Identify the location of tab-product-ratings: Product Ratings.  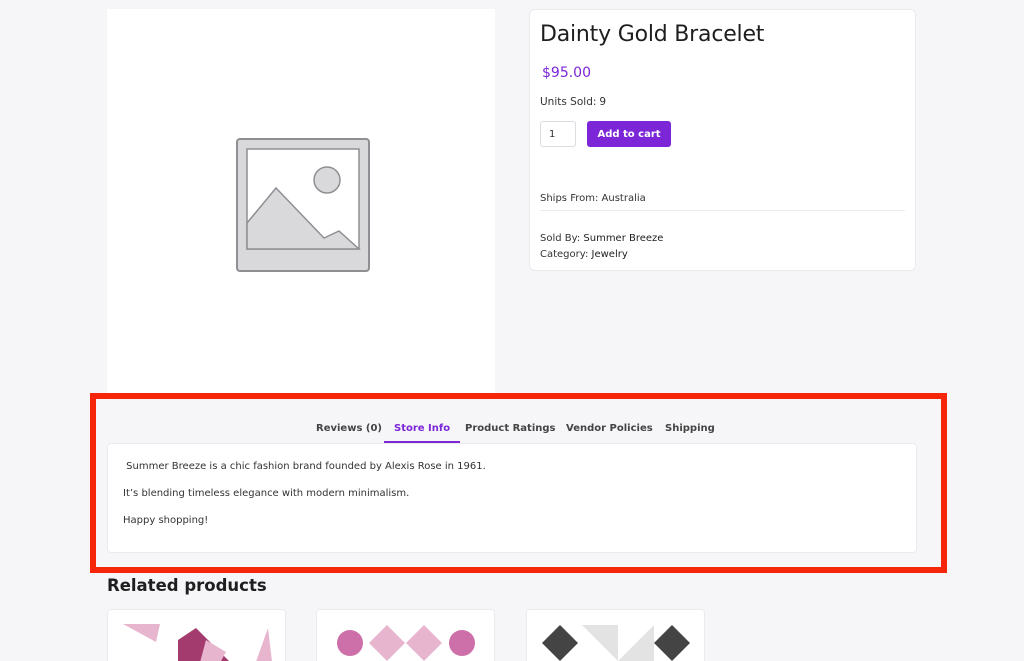
(510, 431).